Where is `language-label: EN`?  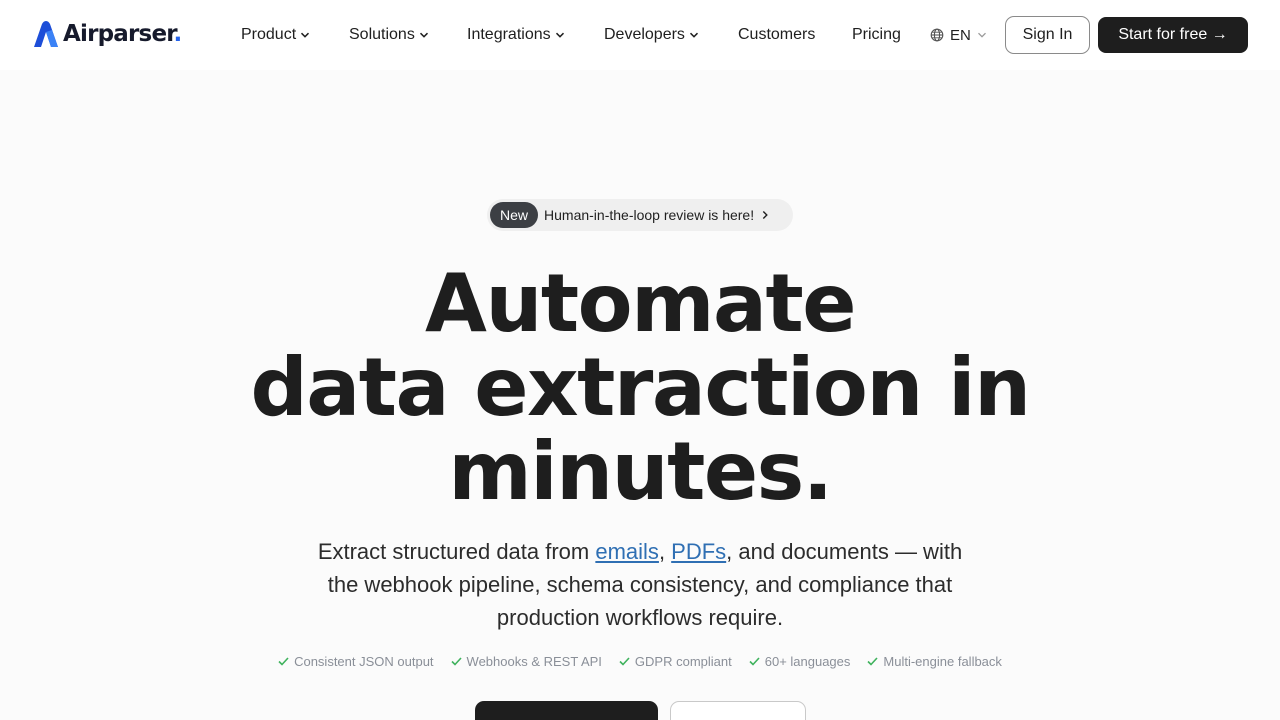 language-label: EN is located at coordinates (960, 35).